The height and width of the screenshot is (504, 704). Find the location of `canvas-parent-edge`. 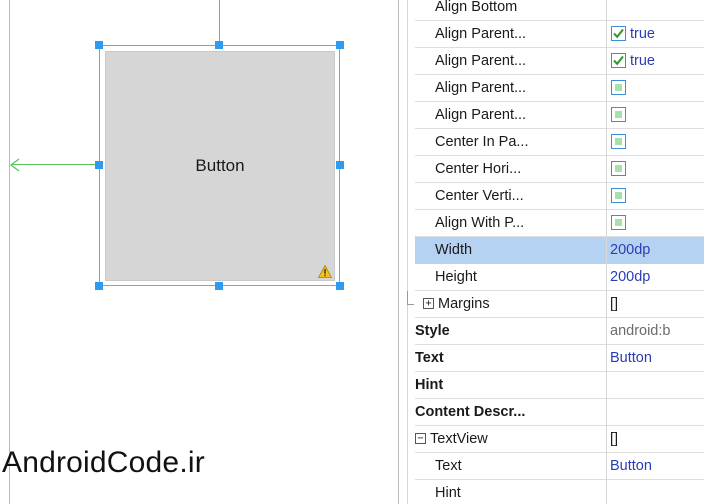

canvas-parent-edge is located at coordinates (9, 252).